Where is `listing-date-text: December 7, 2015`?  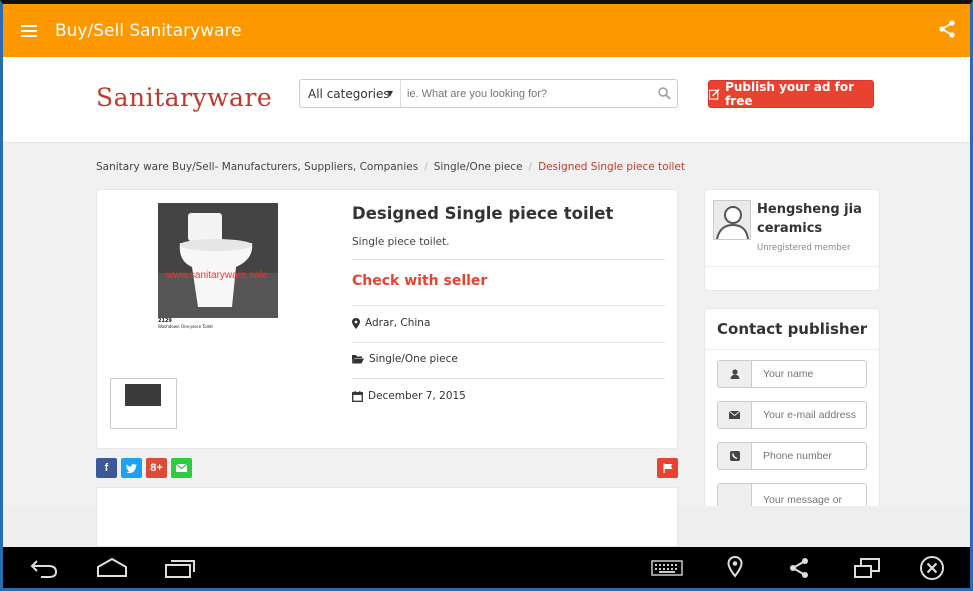
listing-date-text: December 7, 2015 is located at coordinates (417, 396).